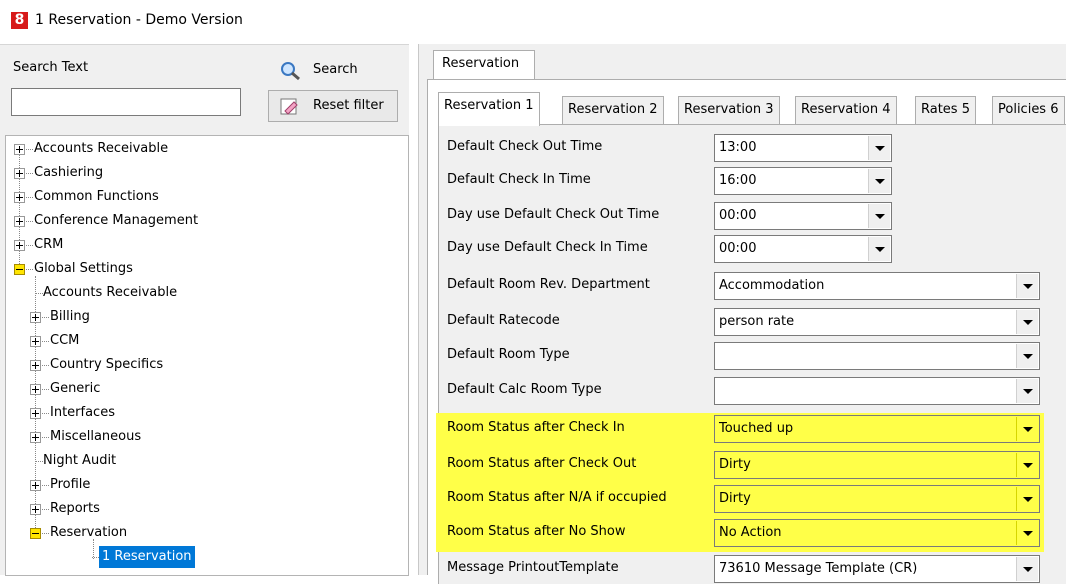  Describe the element at coordinates (553, 214) in the screenshot. I see `field-label: Day use Default Check Out Time` at that location.